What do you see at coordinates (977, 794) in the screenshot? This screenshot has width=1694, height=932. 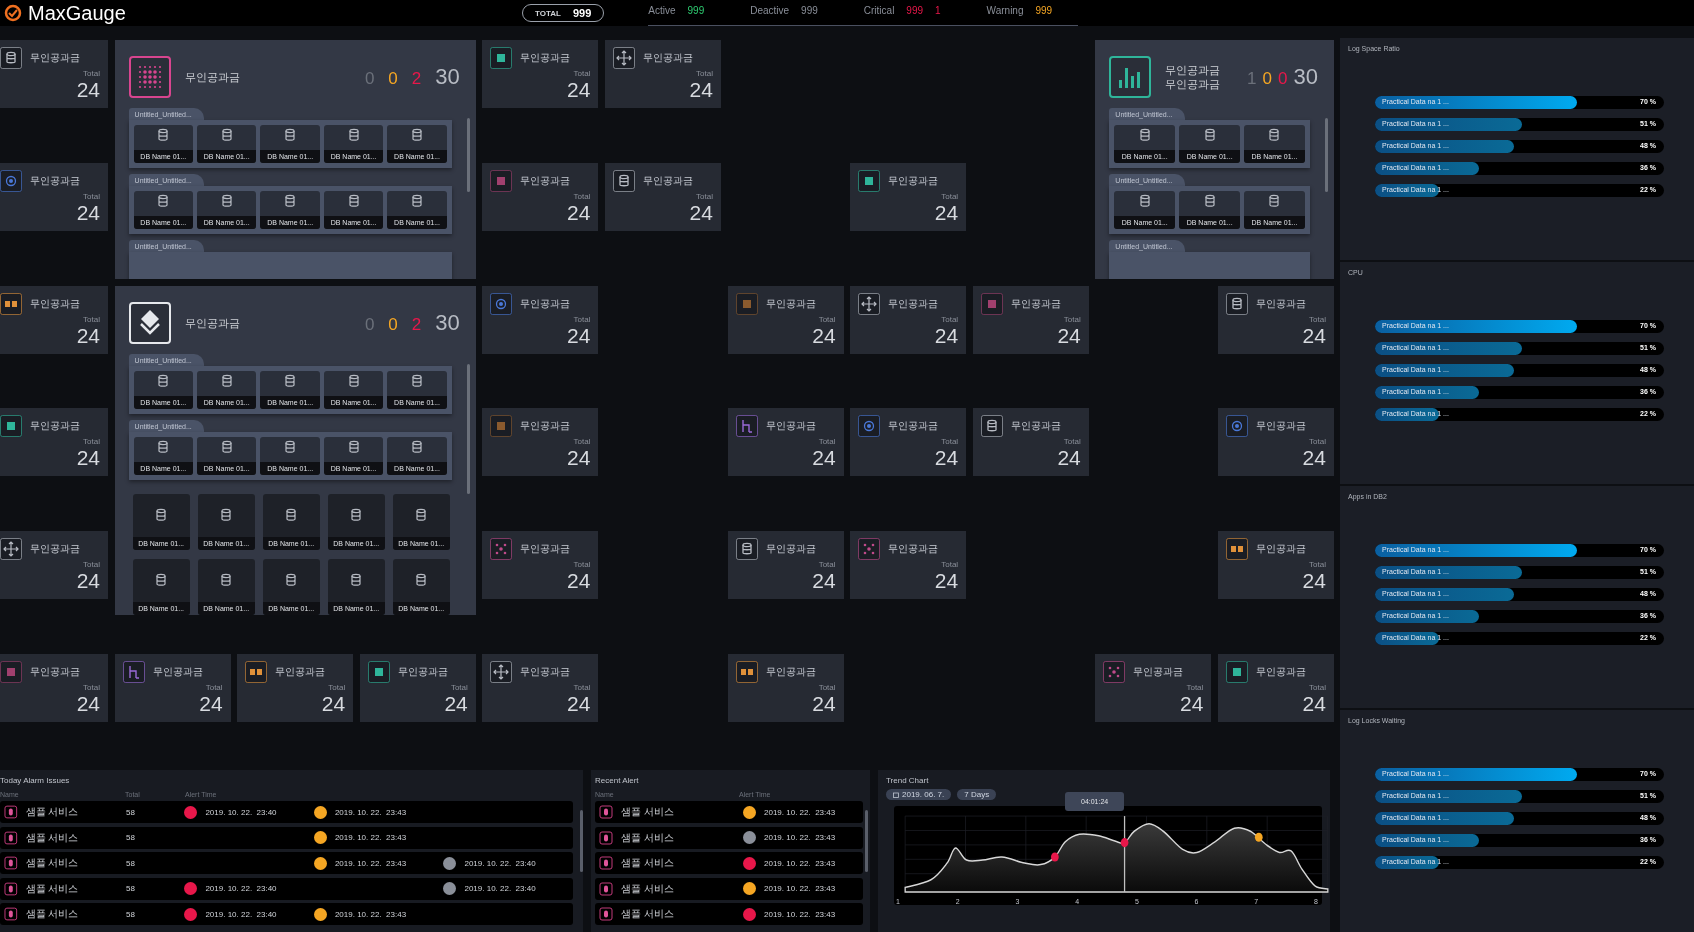 I see `range-chip: 7 Days` at bounding box center [977, 794].